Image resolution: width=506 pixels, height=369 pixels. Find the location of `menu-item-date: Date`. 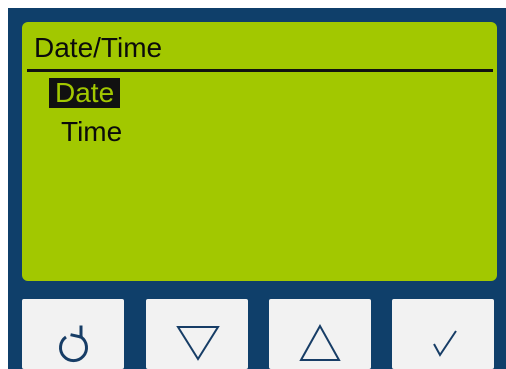

menu-item-date: Date is located at coordinates (85, 93).